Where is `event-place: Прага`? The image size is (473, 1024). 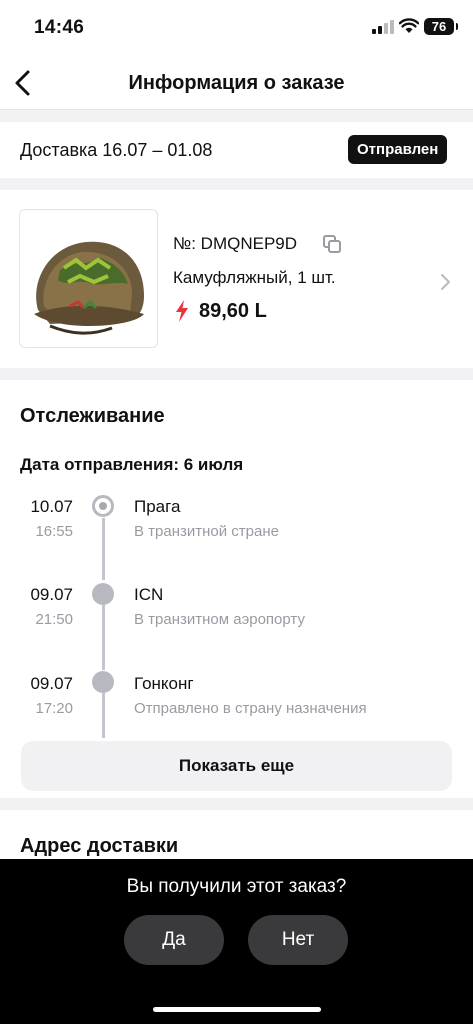
event-place: Прага is located at coordinates (157, 506).